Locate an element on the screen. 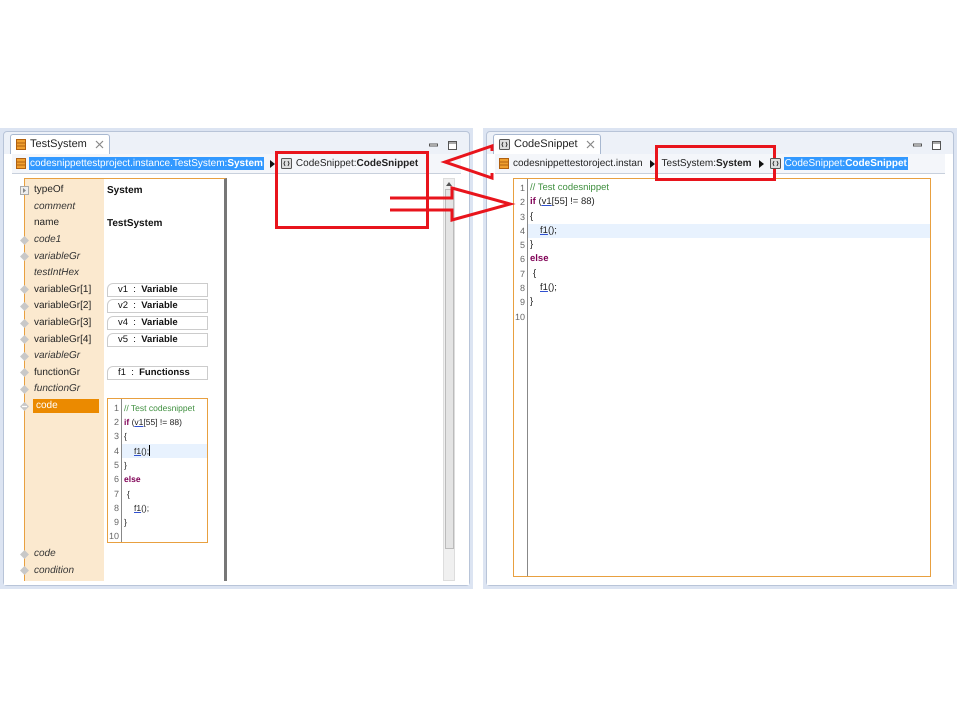 This screenshot has height=720, width=960. property-label: code1 is located at coordinates (47, 240).